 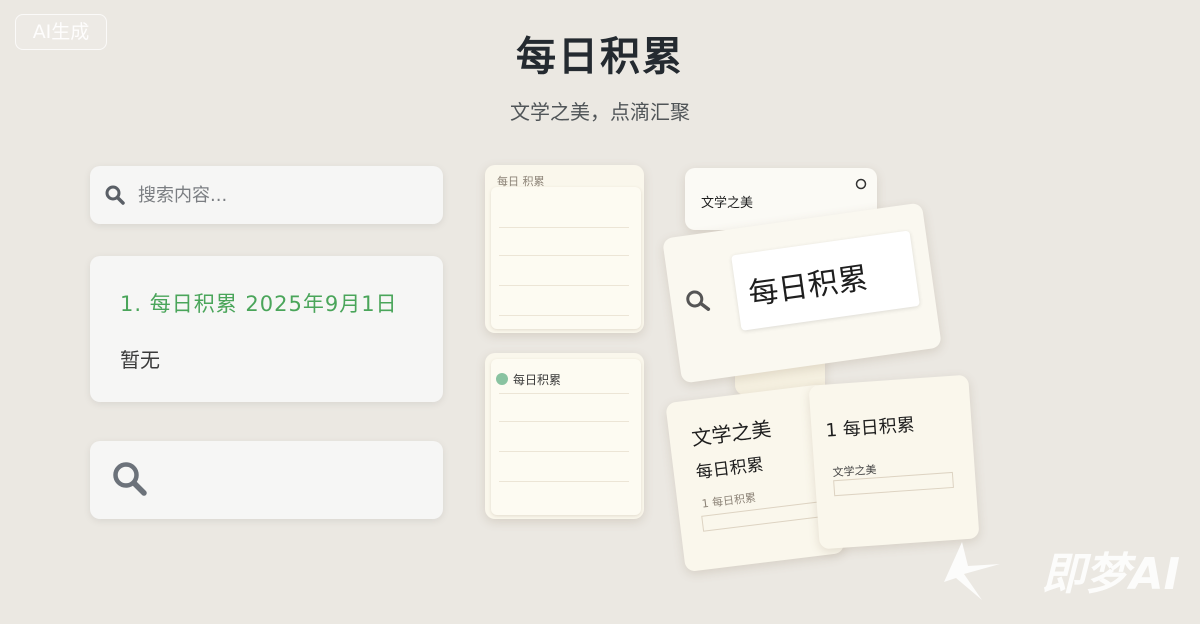 I want to click on entry-title: 1. 每日积累 2025年9月1日, so click(x=259, y=304).